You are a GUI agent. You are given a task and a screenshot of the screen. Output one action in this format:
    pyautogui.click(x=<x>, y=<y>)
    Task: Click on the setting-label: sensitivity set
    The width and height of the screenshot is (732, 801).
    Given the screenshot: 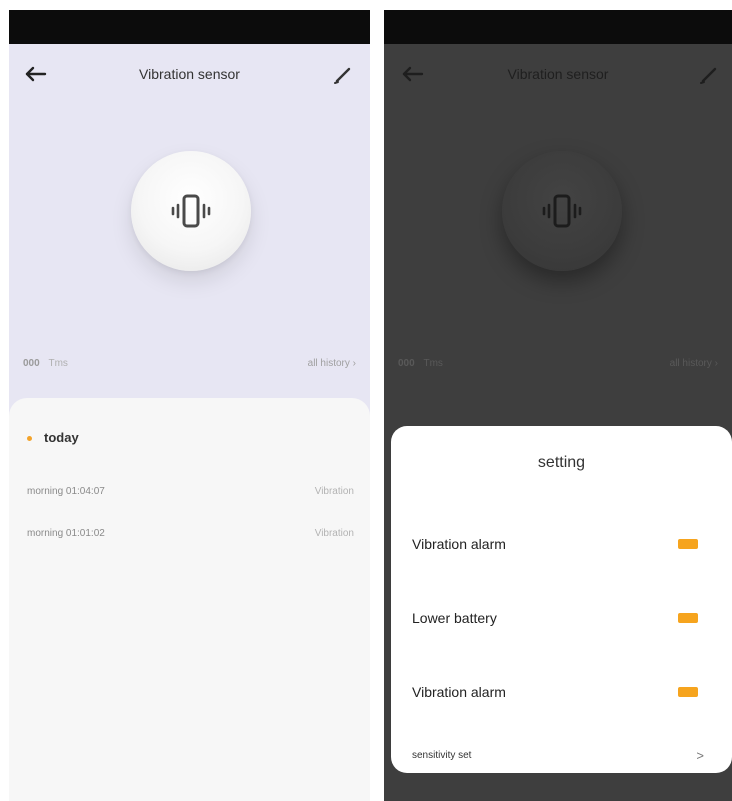 What is the action you would take?
    pyautogui.click(x=442, y=755)
    